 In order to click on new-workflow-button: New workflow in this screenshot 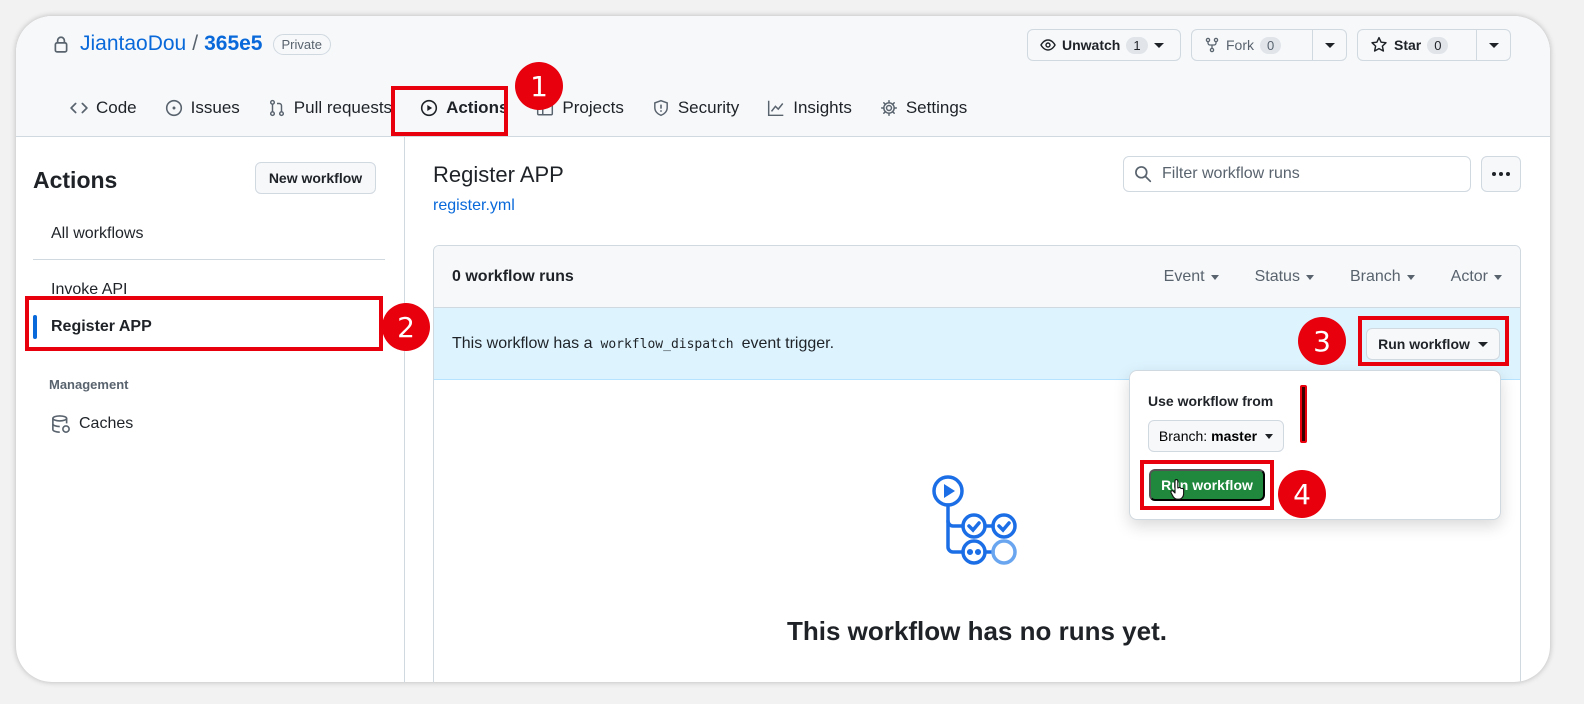, I will do `click(315, 178)`.